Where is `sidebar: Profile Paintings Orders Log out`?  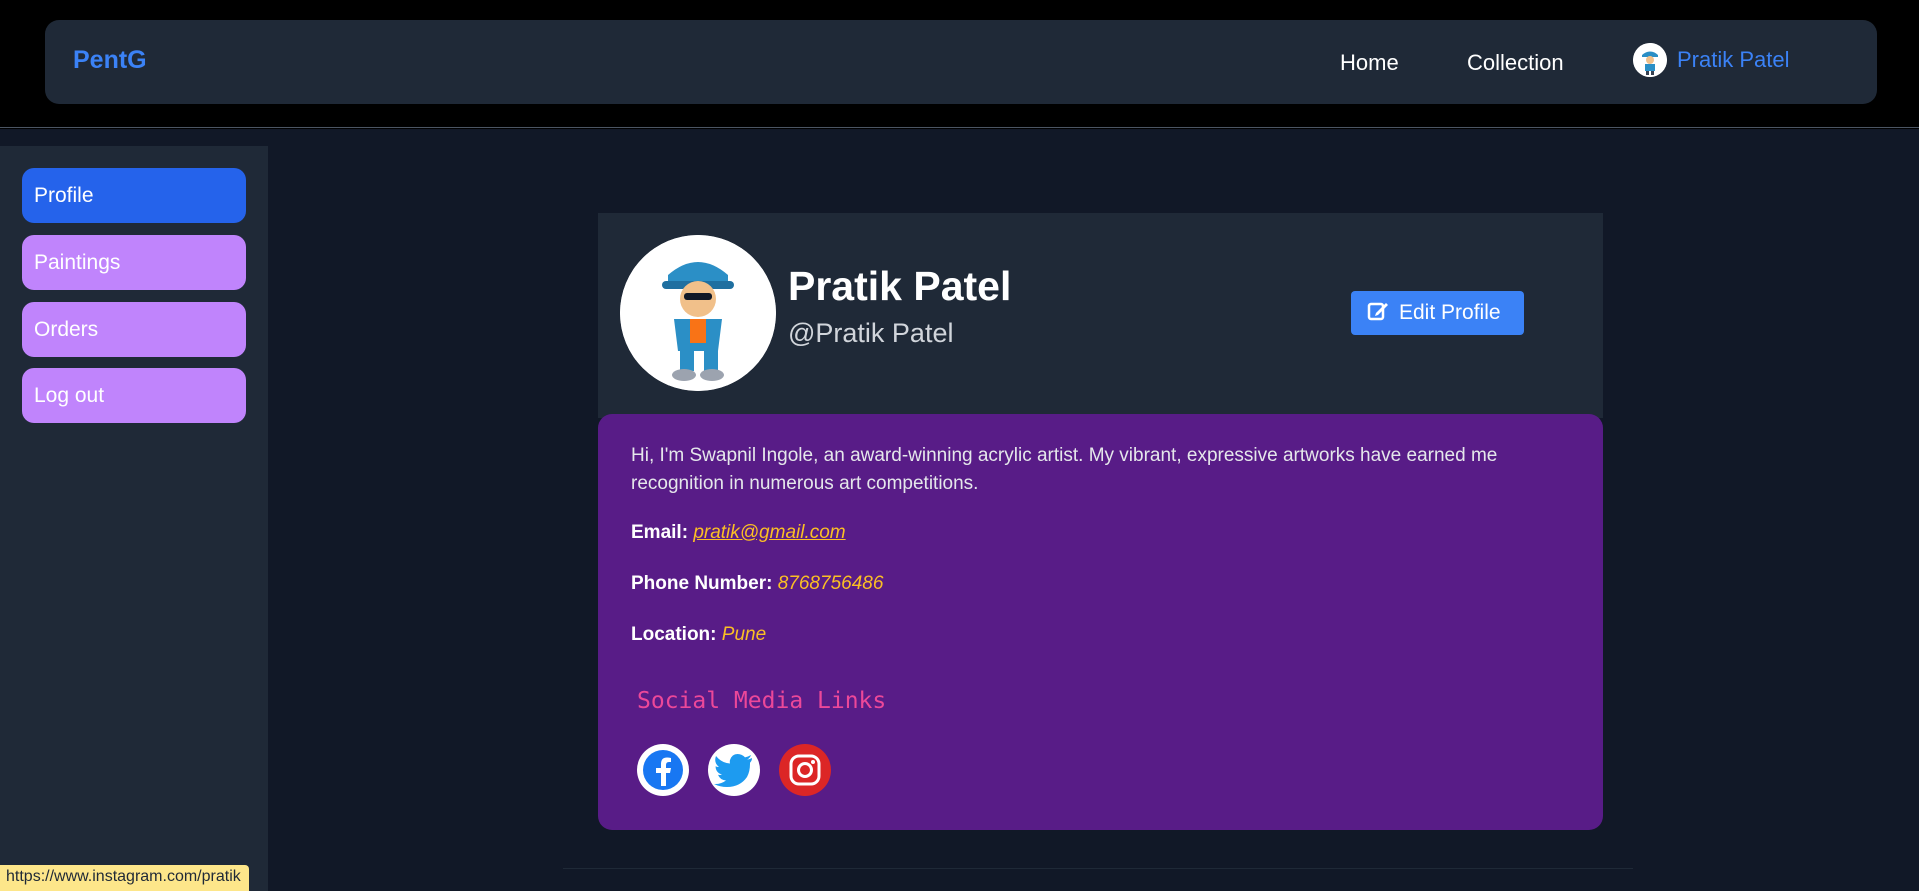
sidebar: Profile Paintings Orders Log out is located at coordinates (134, 518).